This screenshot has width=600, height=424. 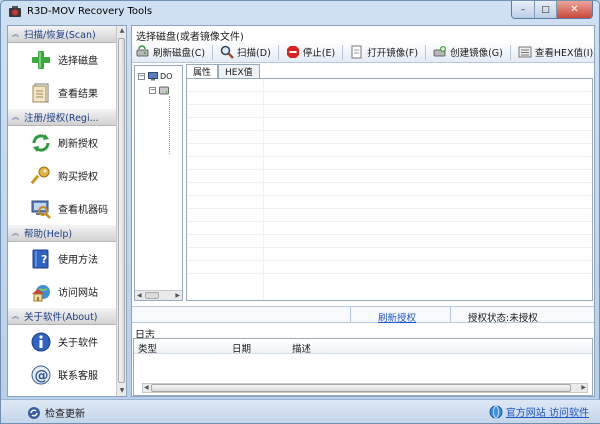 I want to click on column-header-description: 描述, so click(x=301, y=348).